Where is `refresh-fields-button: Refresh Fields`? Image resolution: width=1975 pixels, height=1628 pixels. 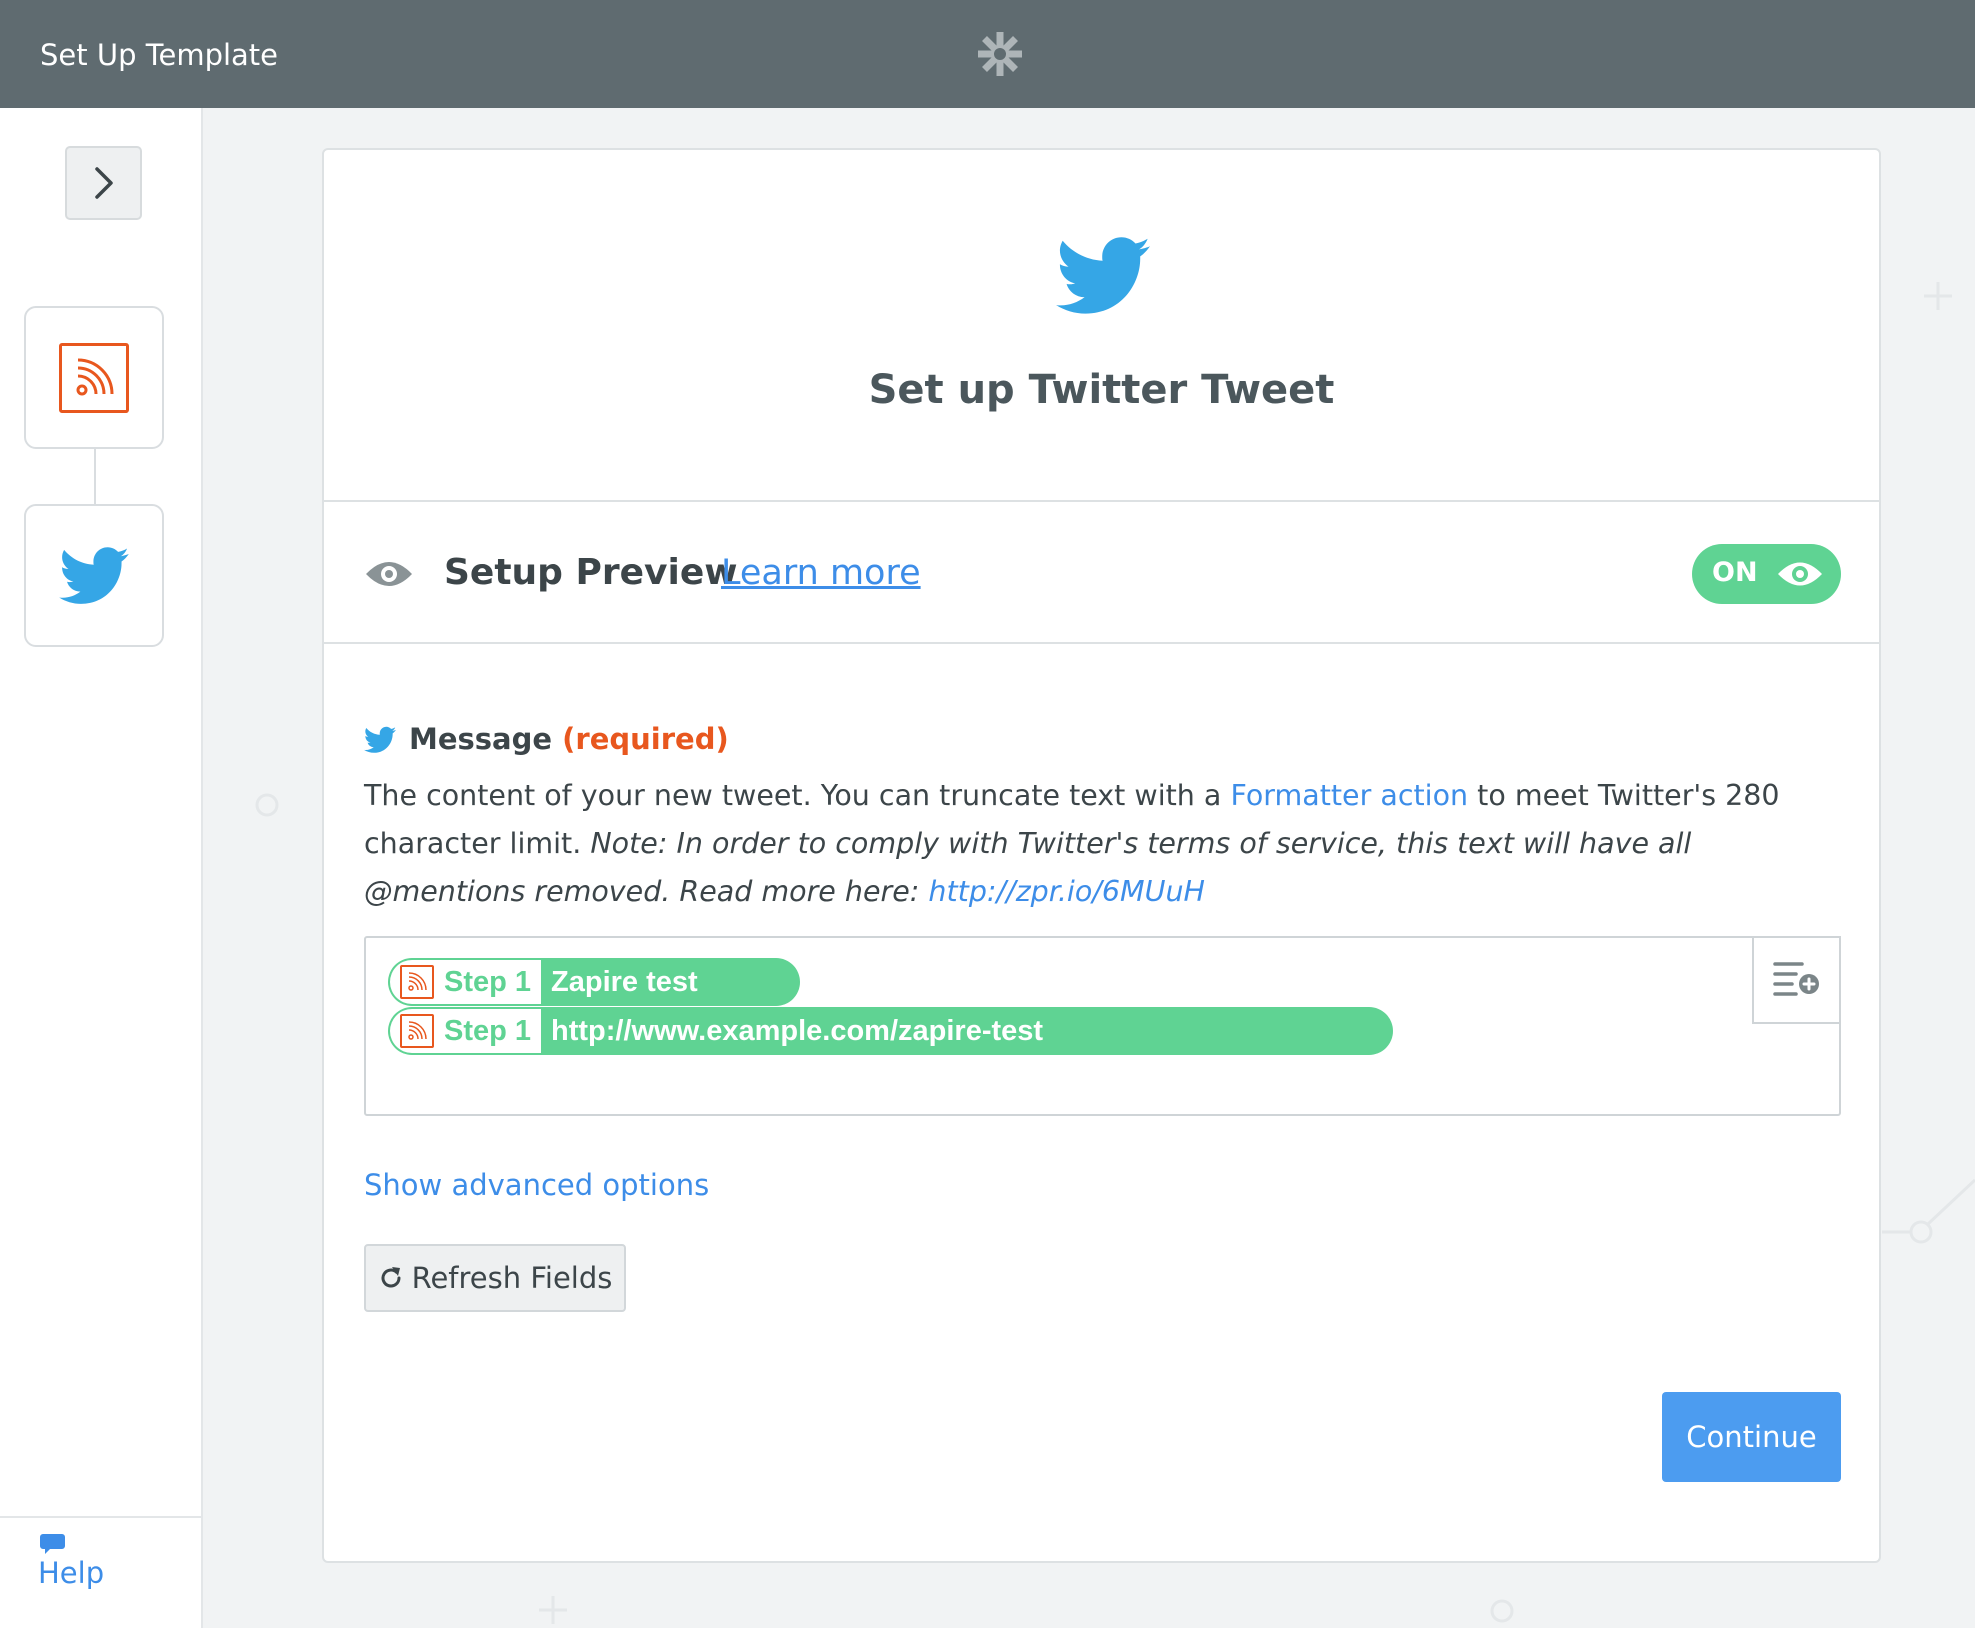 refresh-fields-button: Refresh Fields is located at coordinates (495, 1278).